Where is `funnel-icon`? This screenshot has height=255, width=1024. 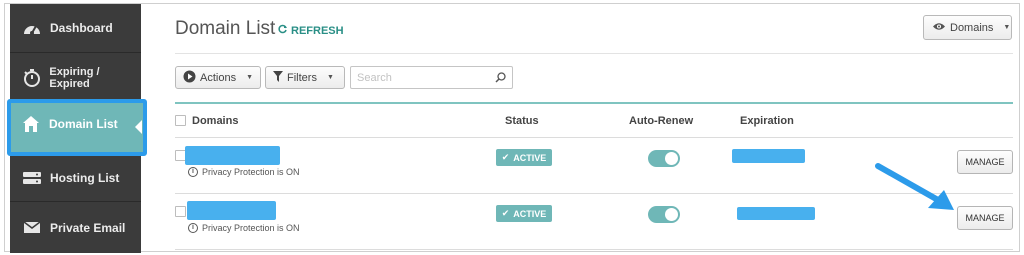 funnel-icon is located at coordinates (278, 77).